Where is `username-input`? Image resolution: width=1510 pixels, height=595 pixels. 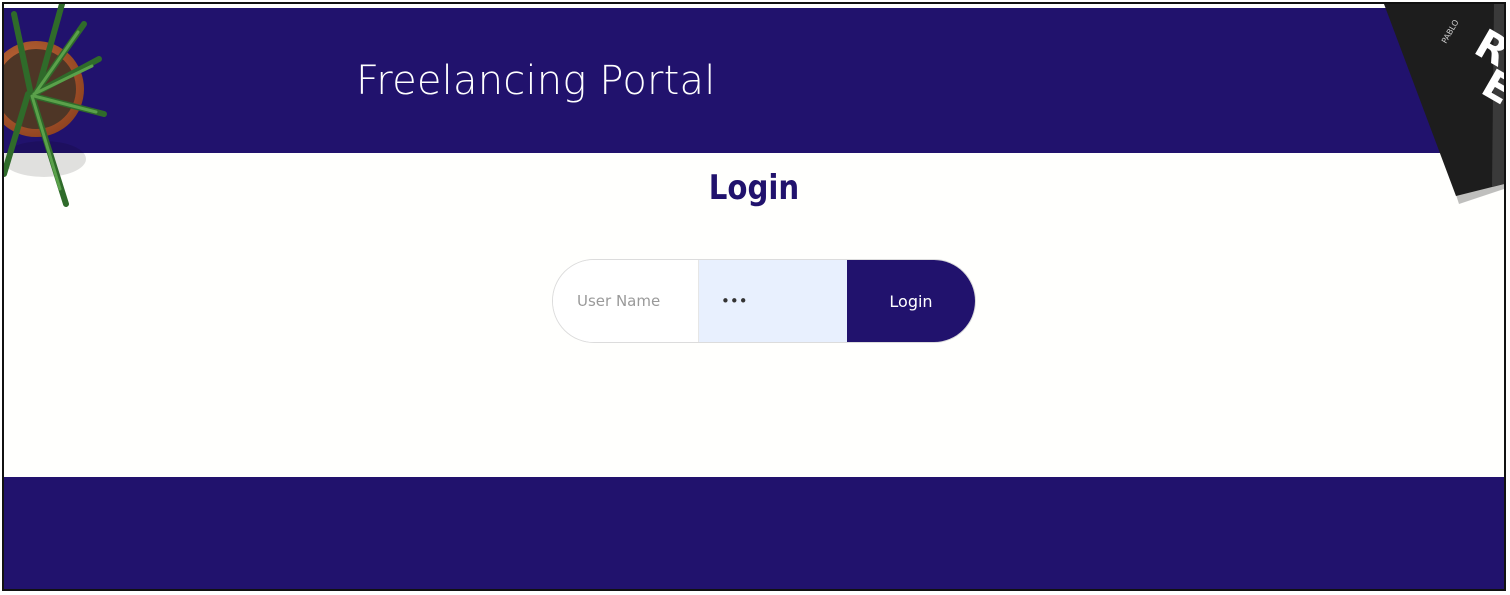
username-input is located at coordinates (626, 301).